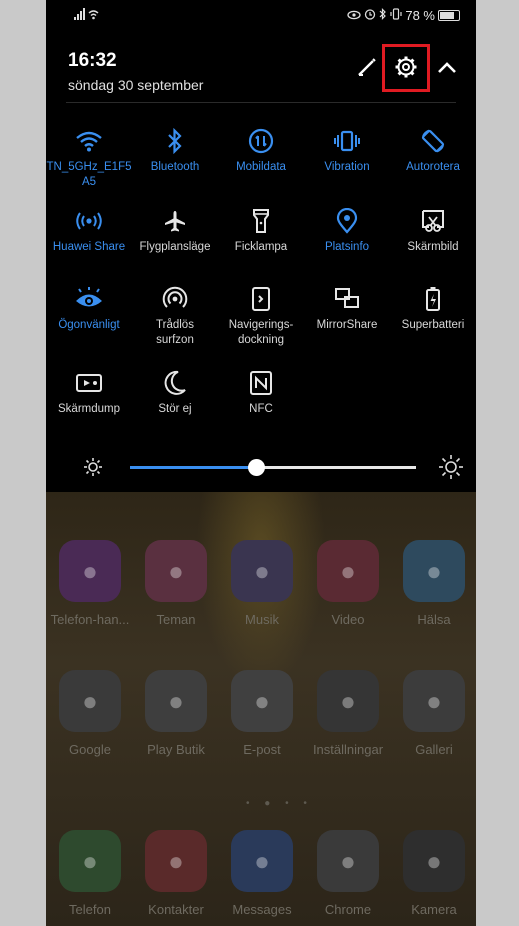 This screenshot has height=926, width=519. I want to click on tile-huawei-share: Huawei Share, so click(89, 229).